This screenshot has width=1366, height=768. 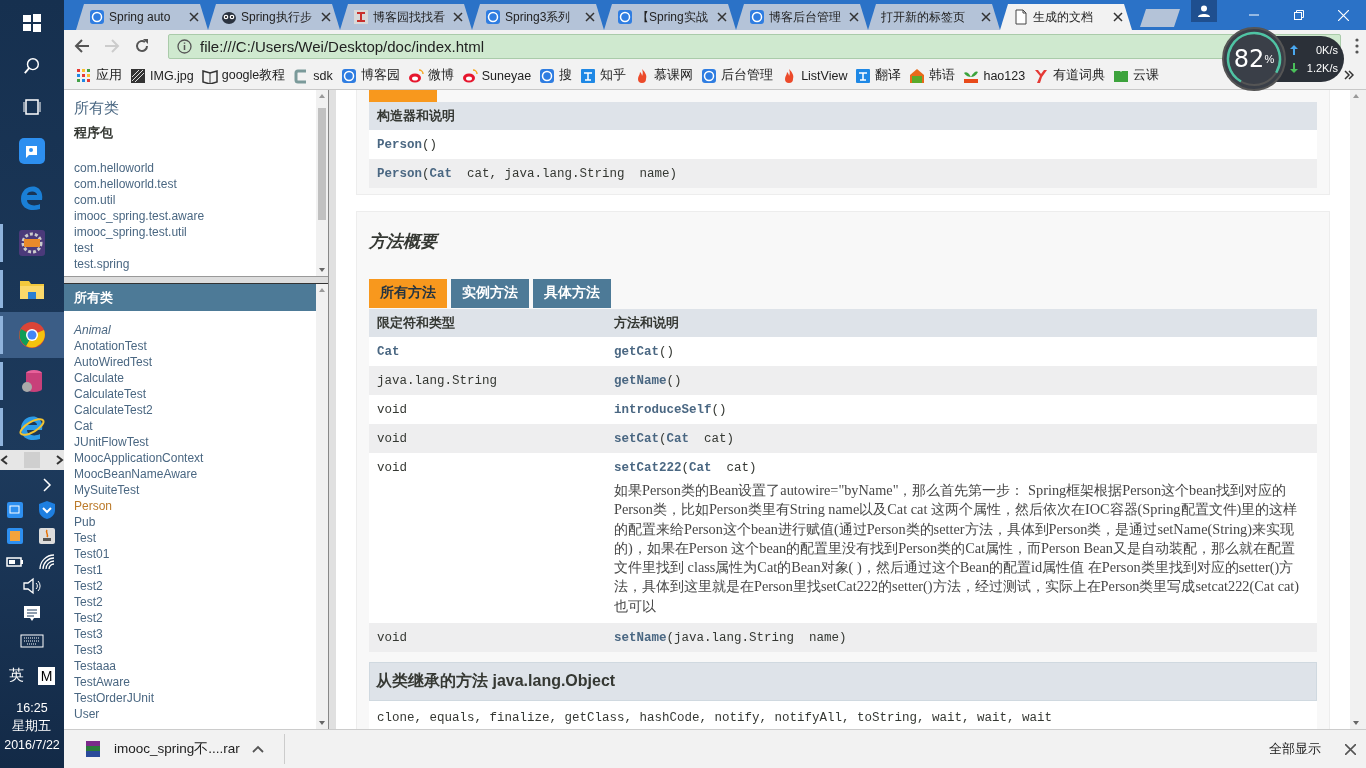 I want to click on double-chevron-icon, so click(x=1349, y=75).